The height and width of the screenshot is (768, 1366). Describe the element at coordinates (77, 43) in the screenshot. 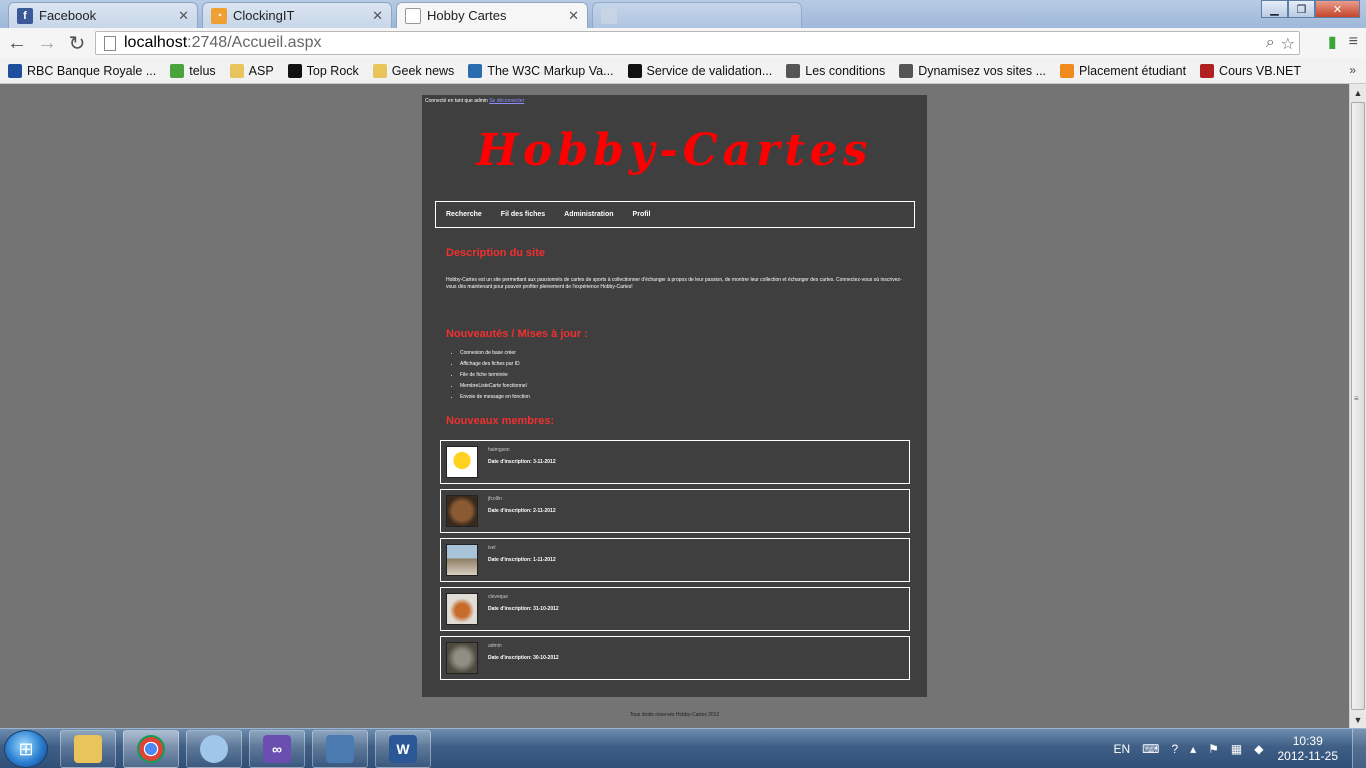

I see `reload-icon: ↻` at that location.